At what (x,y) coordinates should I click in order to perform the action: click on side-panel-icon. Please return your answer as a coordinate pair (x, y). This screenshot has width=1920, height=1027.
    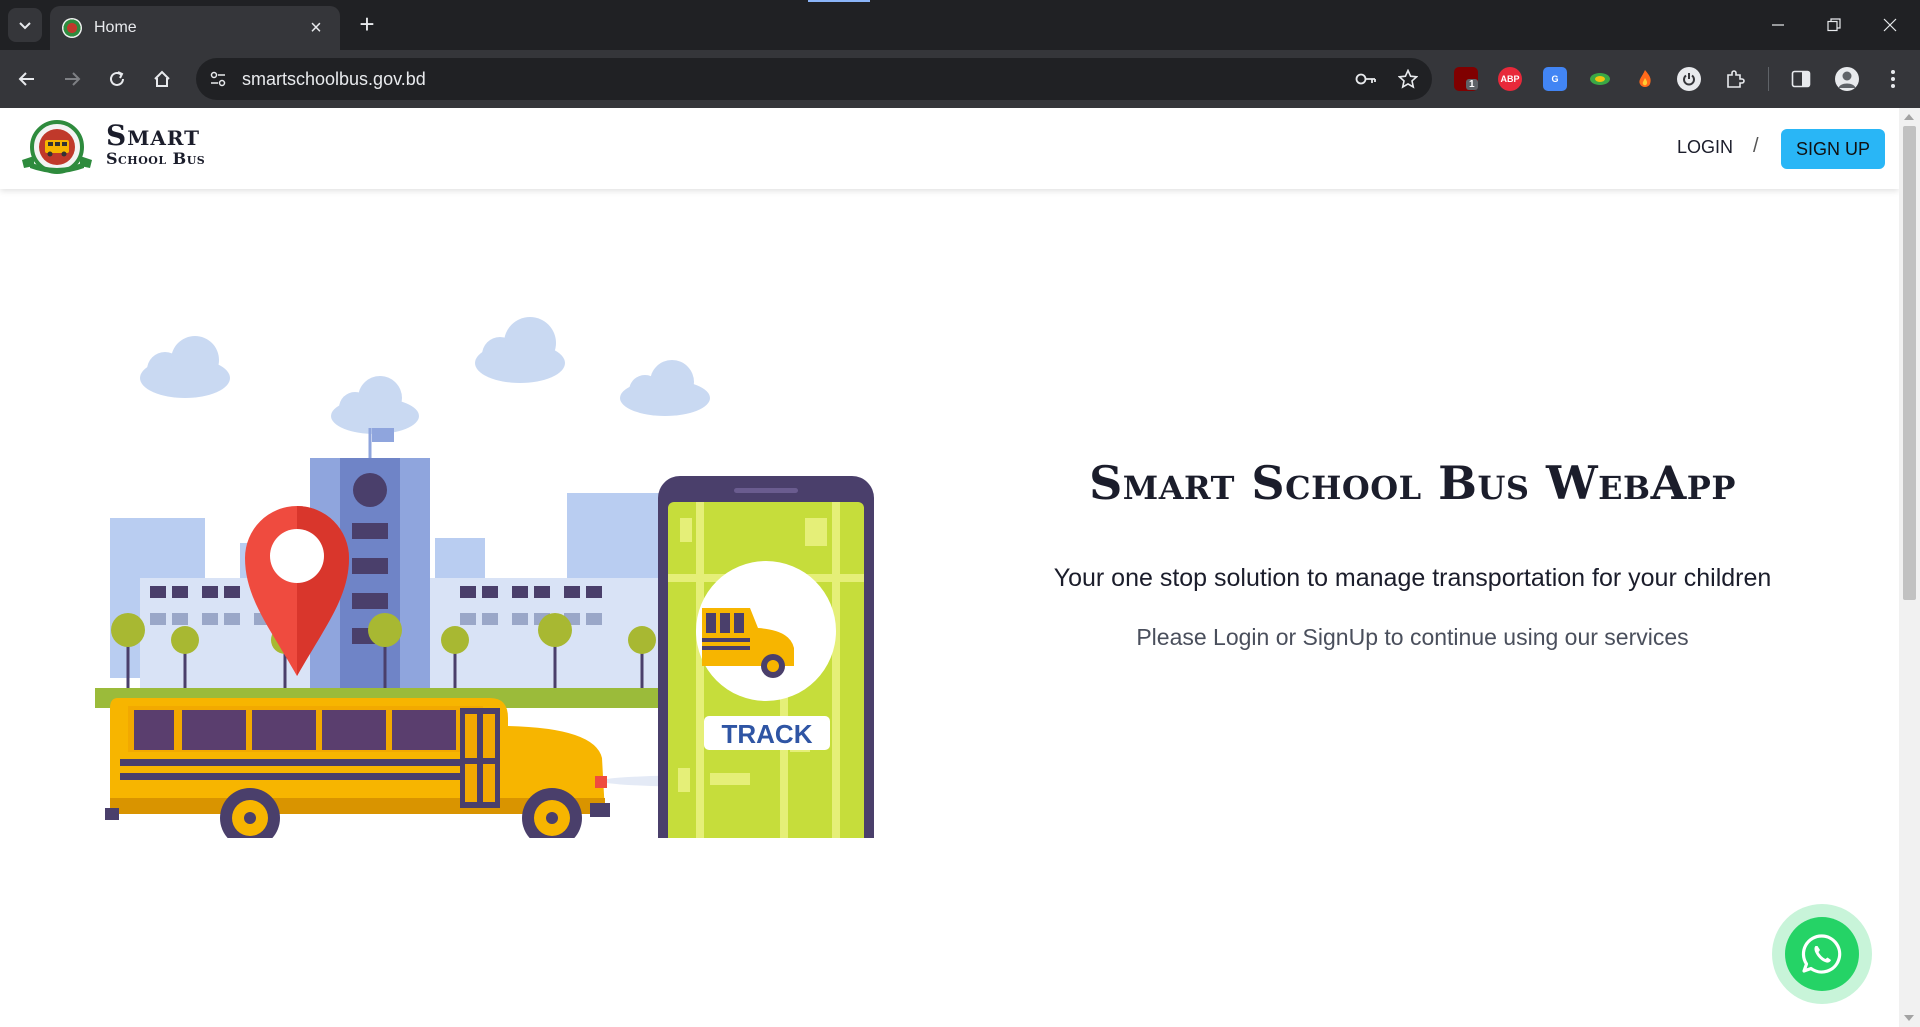
    Looking at the image, I should click on (1801, 79).